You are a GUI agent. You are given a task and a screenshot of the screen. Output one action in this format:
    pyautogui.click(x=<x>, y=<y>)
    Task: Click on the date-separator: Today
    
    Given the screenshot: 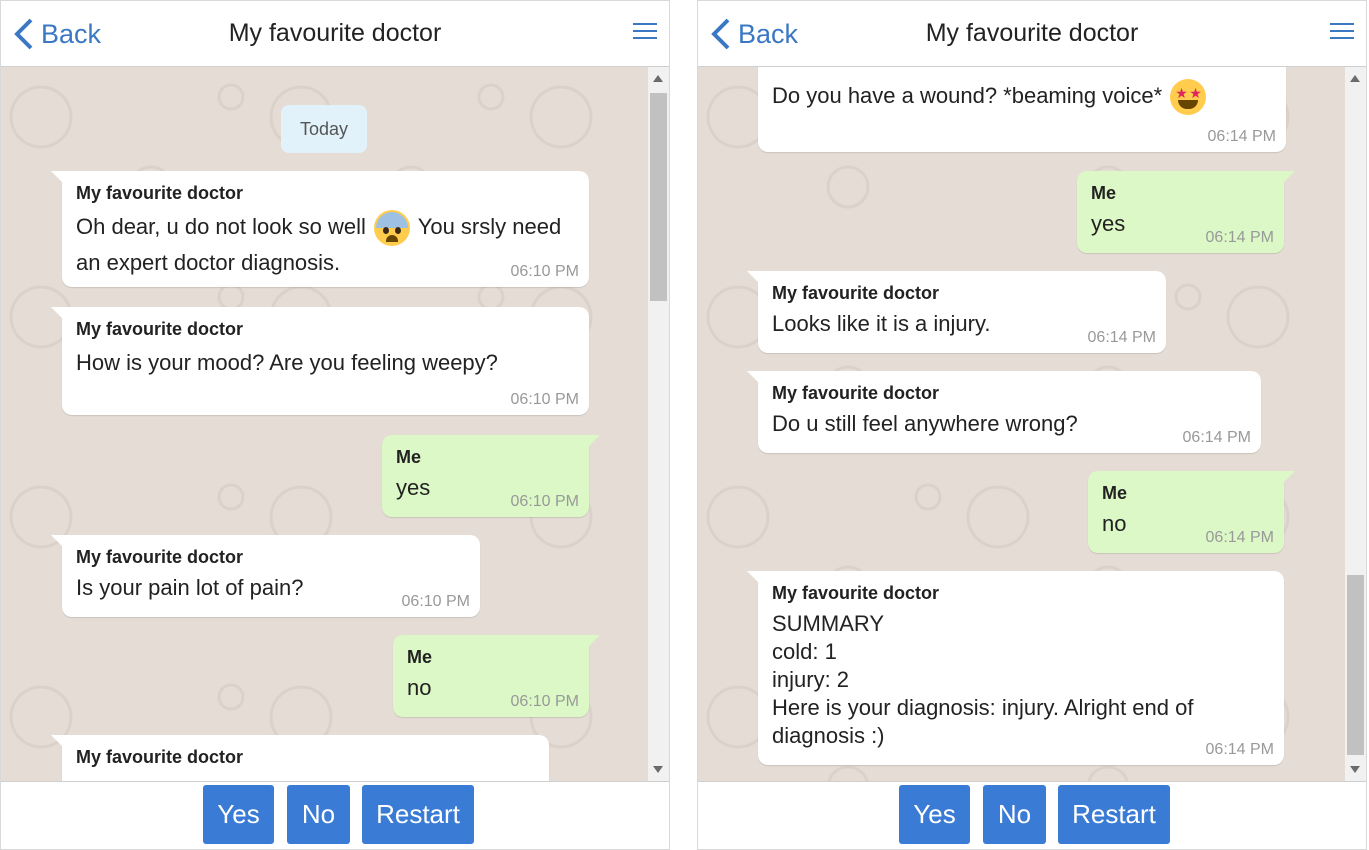 What is the action you would take?
    pyautogui.click(x=324, y=129)
    